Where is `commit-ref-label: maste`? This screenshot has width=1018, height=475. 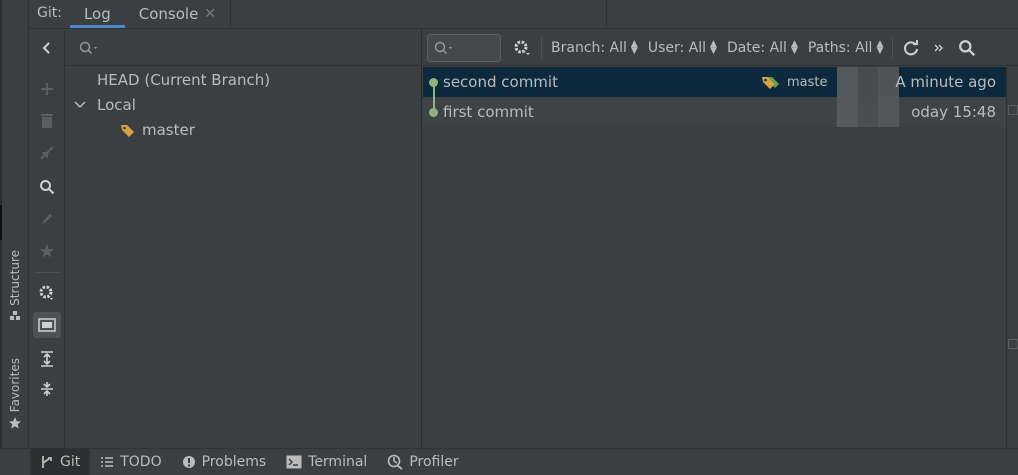
commit-ref-label: maste is located at coordinates (794, 82).